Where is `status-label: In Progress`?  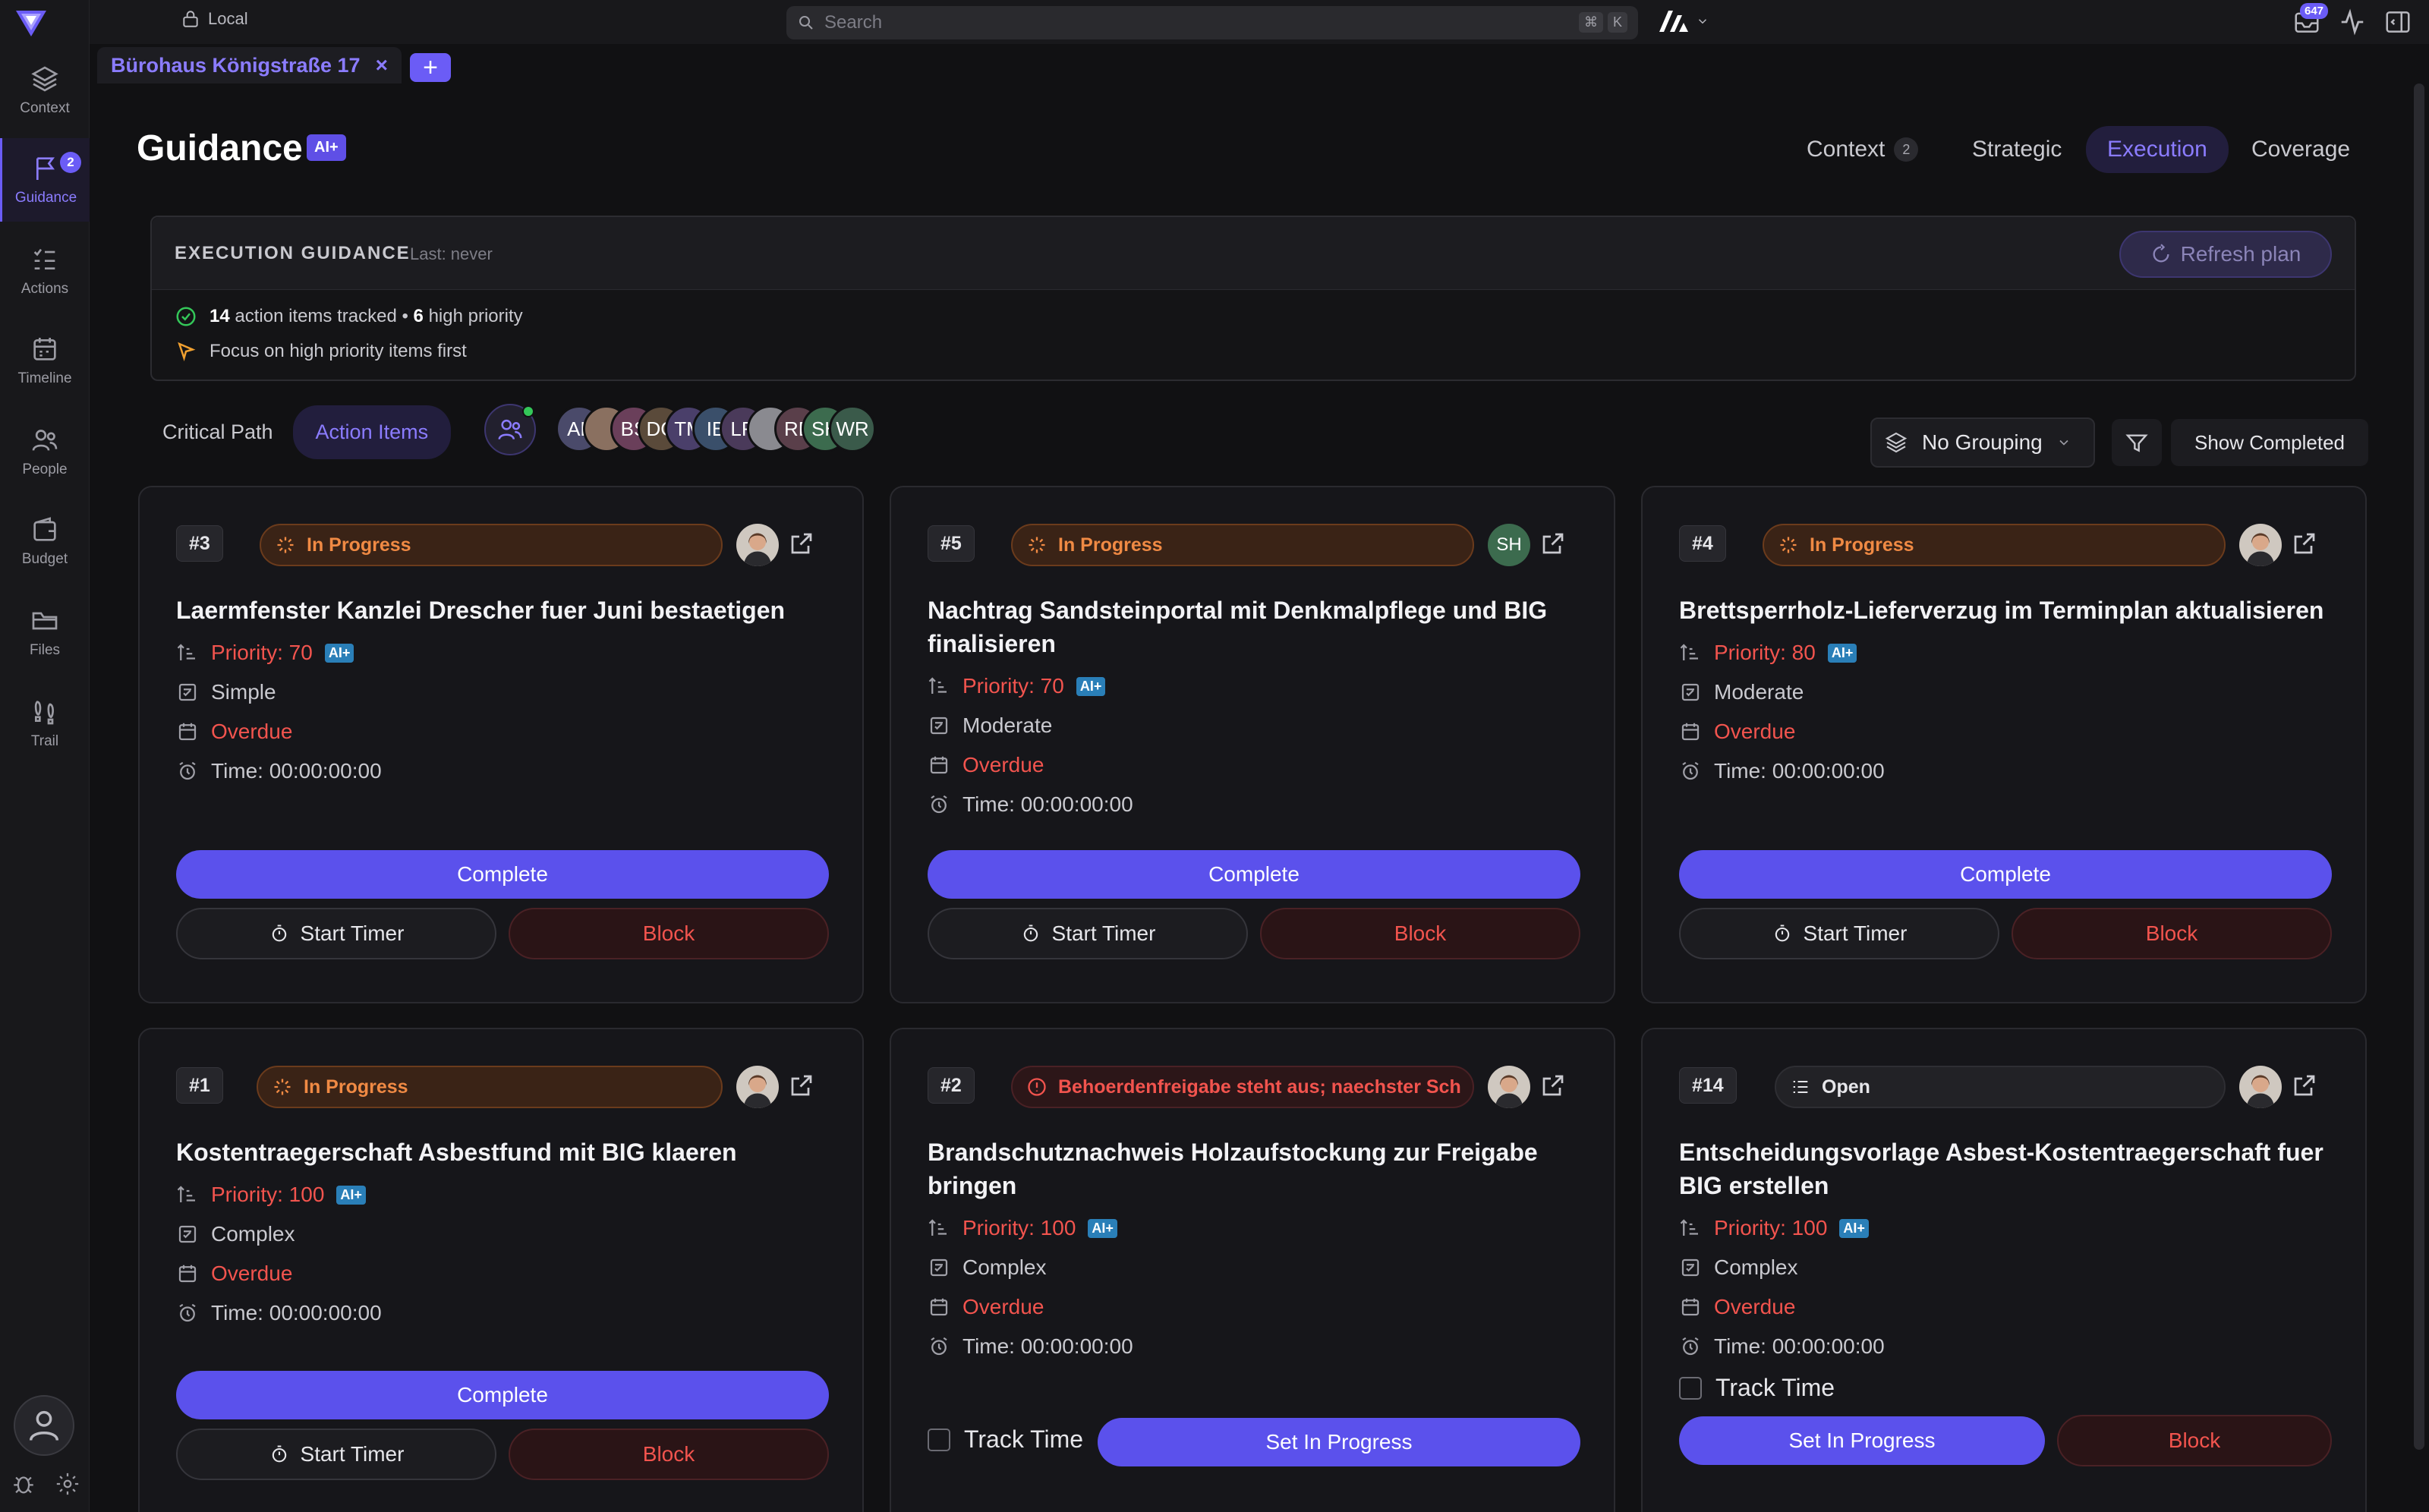 status-label: In Progress is located at coordinates (1862, 545).